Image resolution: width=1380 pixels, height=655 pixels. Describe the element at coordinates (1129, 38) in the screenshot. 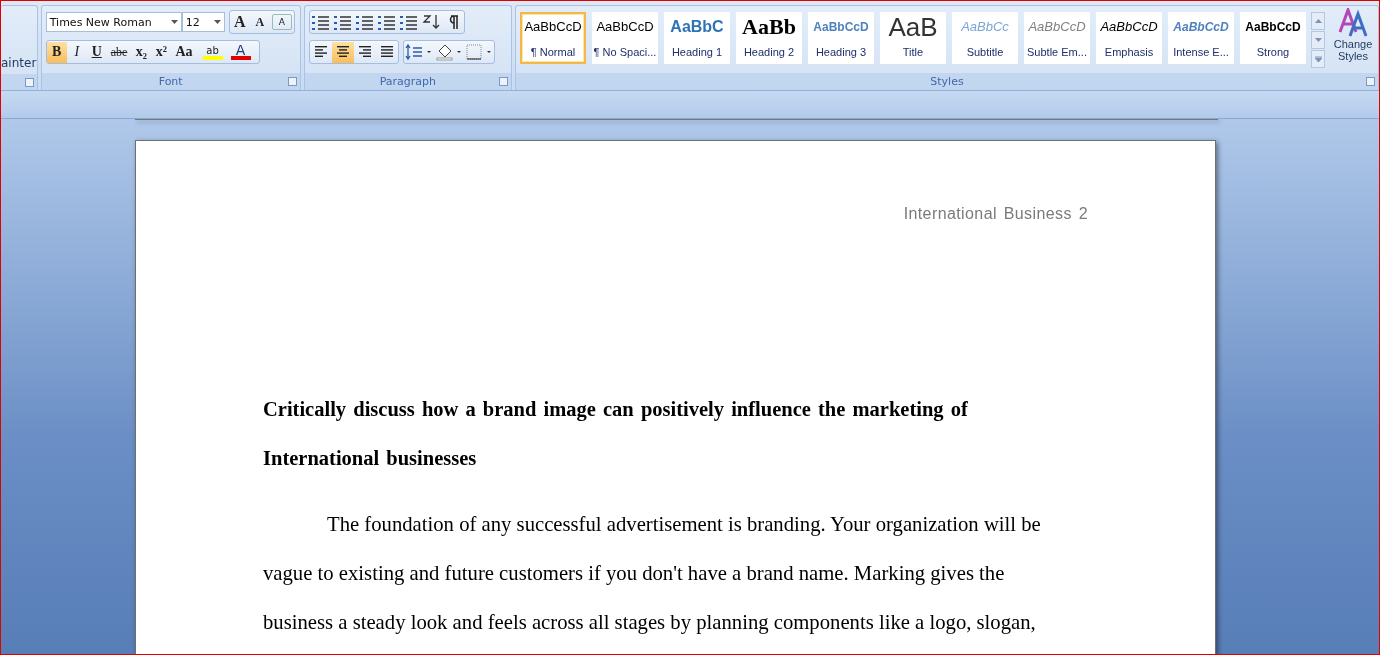

I see `style-preset: AaBbCcD Emphasis` at that location.